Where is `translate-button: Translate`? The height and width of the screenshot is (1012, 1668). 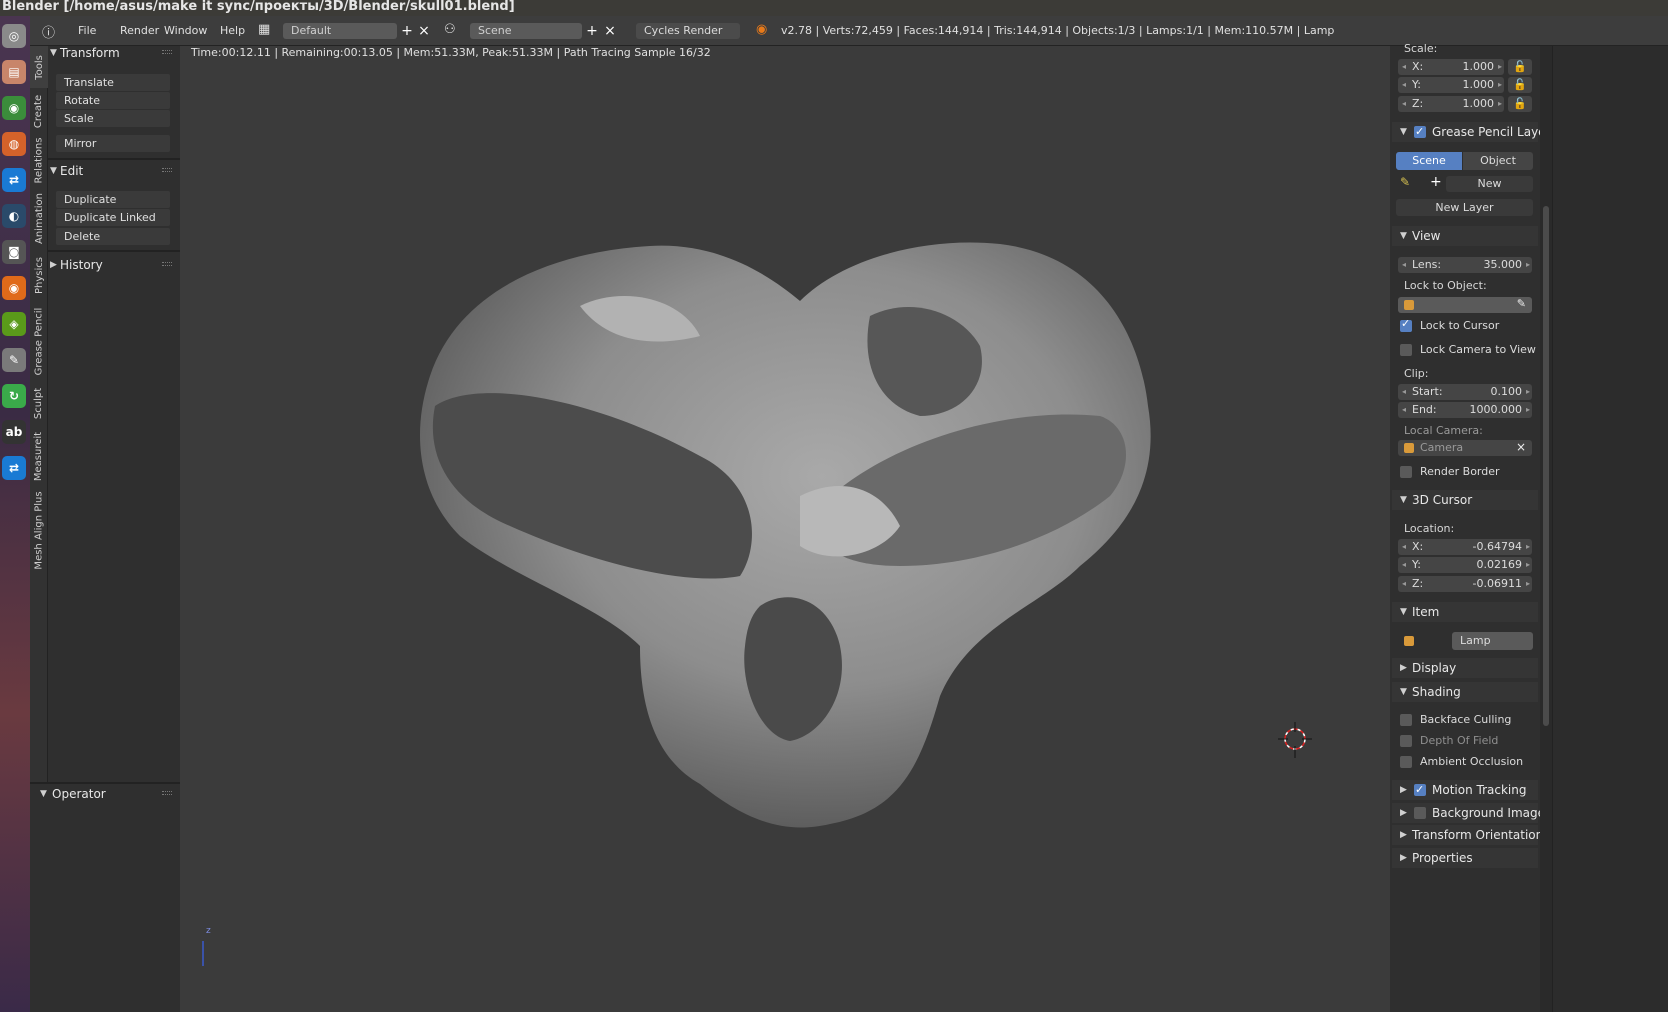 translate-button: Translate is located at coordinates (113, 82).